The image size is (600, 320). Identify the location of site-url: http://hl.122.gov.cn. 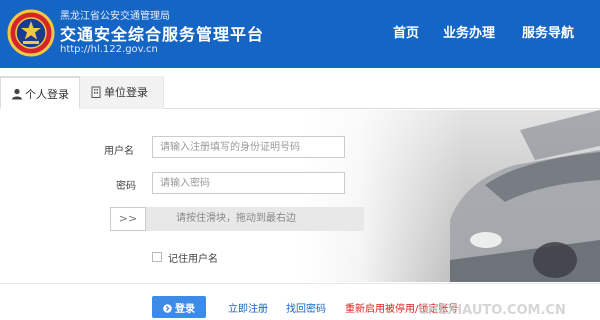
(109, 49).